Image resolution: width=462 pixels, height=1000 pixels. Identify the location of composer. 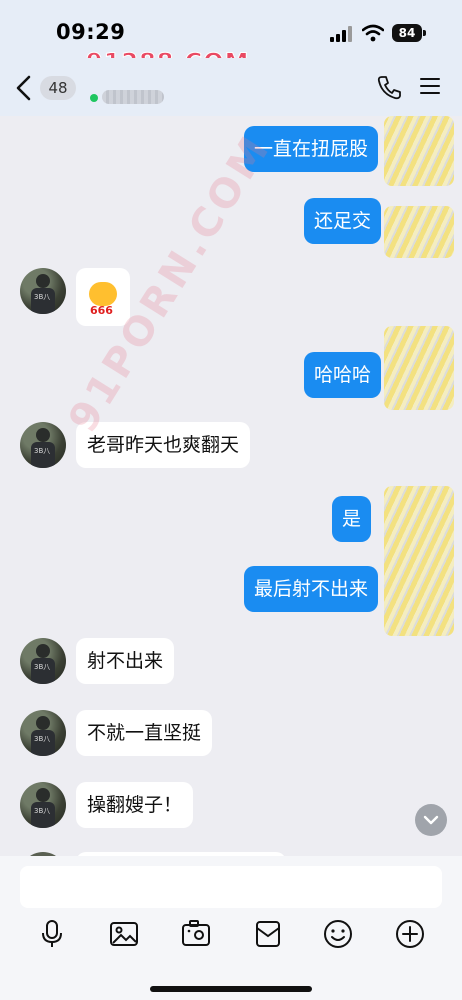
(231, 928).